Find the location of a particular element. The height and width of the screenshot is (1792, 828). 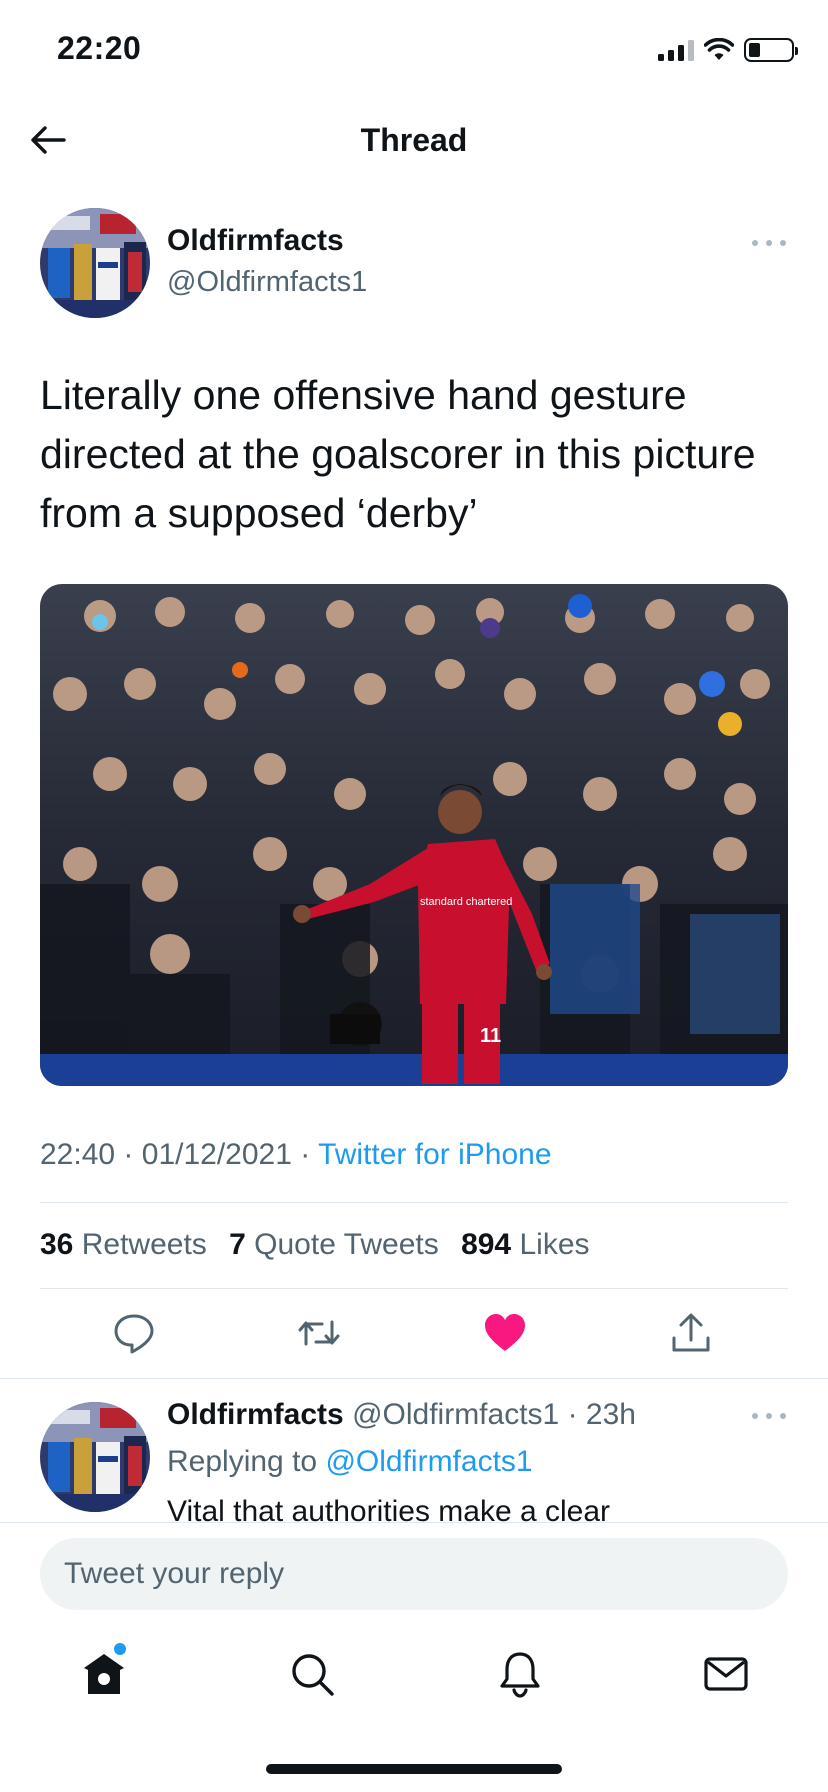

more-options-icon is located at coordinates (769, 243).